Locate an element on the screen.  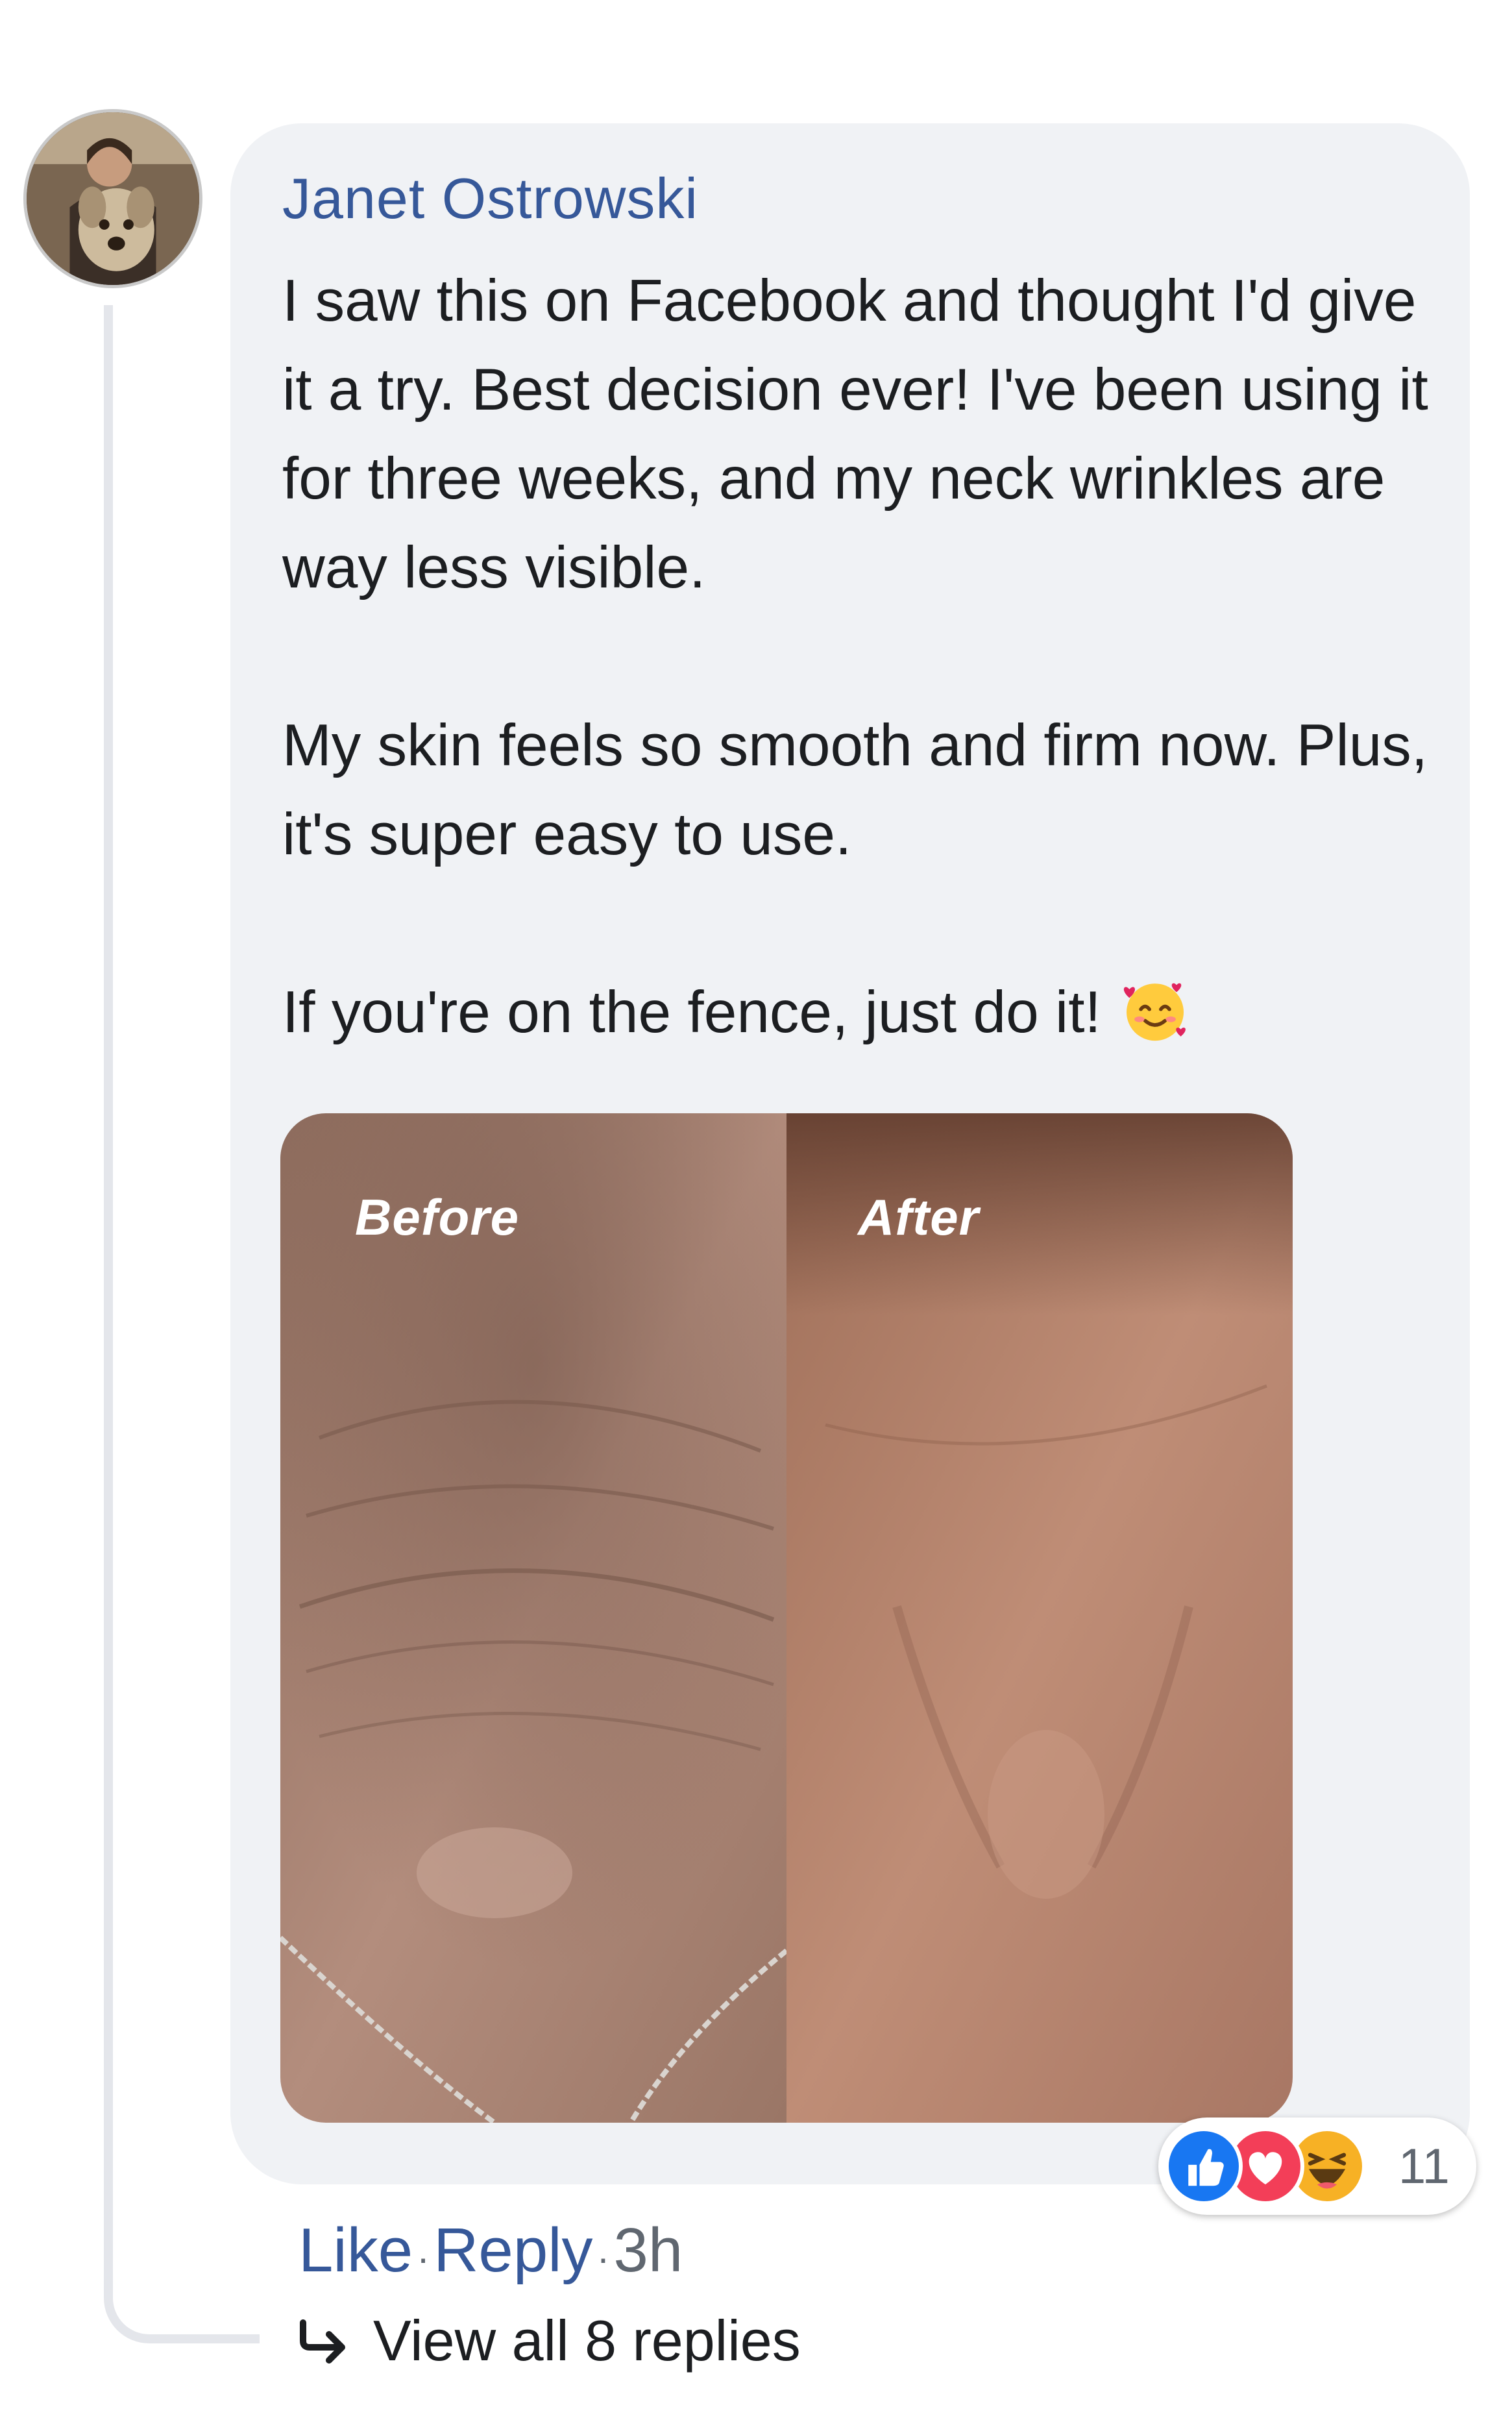
view-replies-link: View all 8 replies is located at coordinates (548, 2341).